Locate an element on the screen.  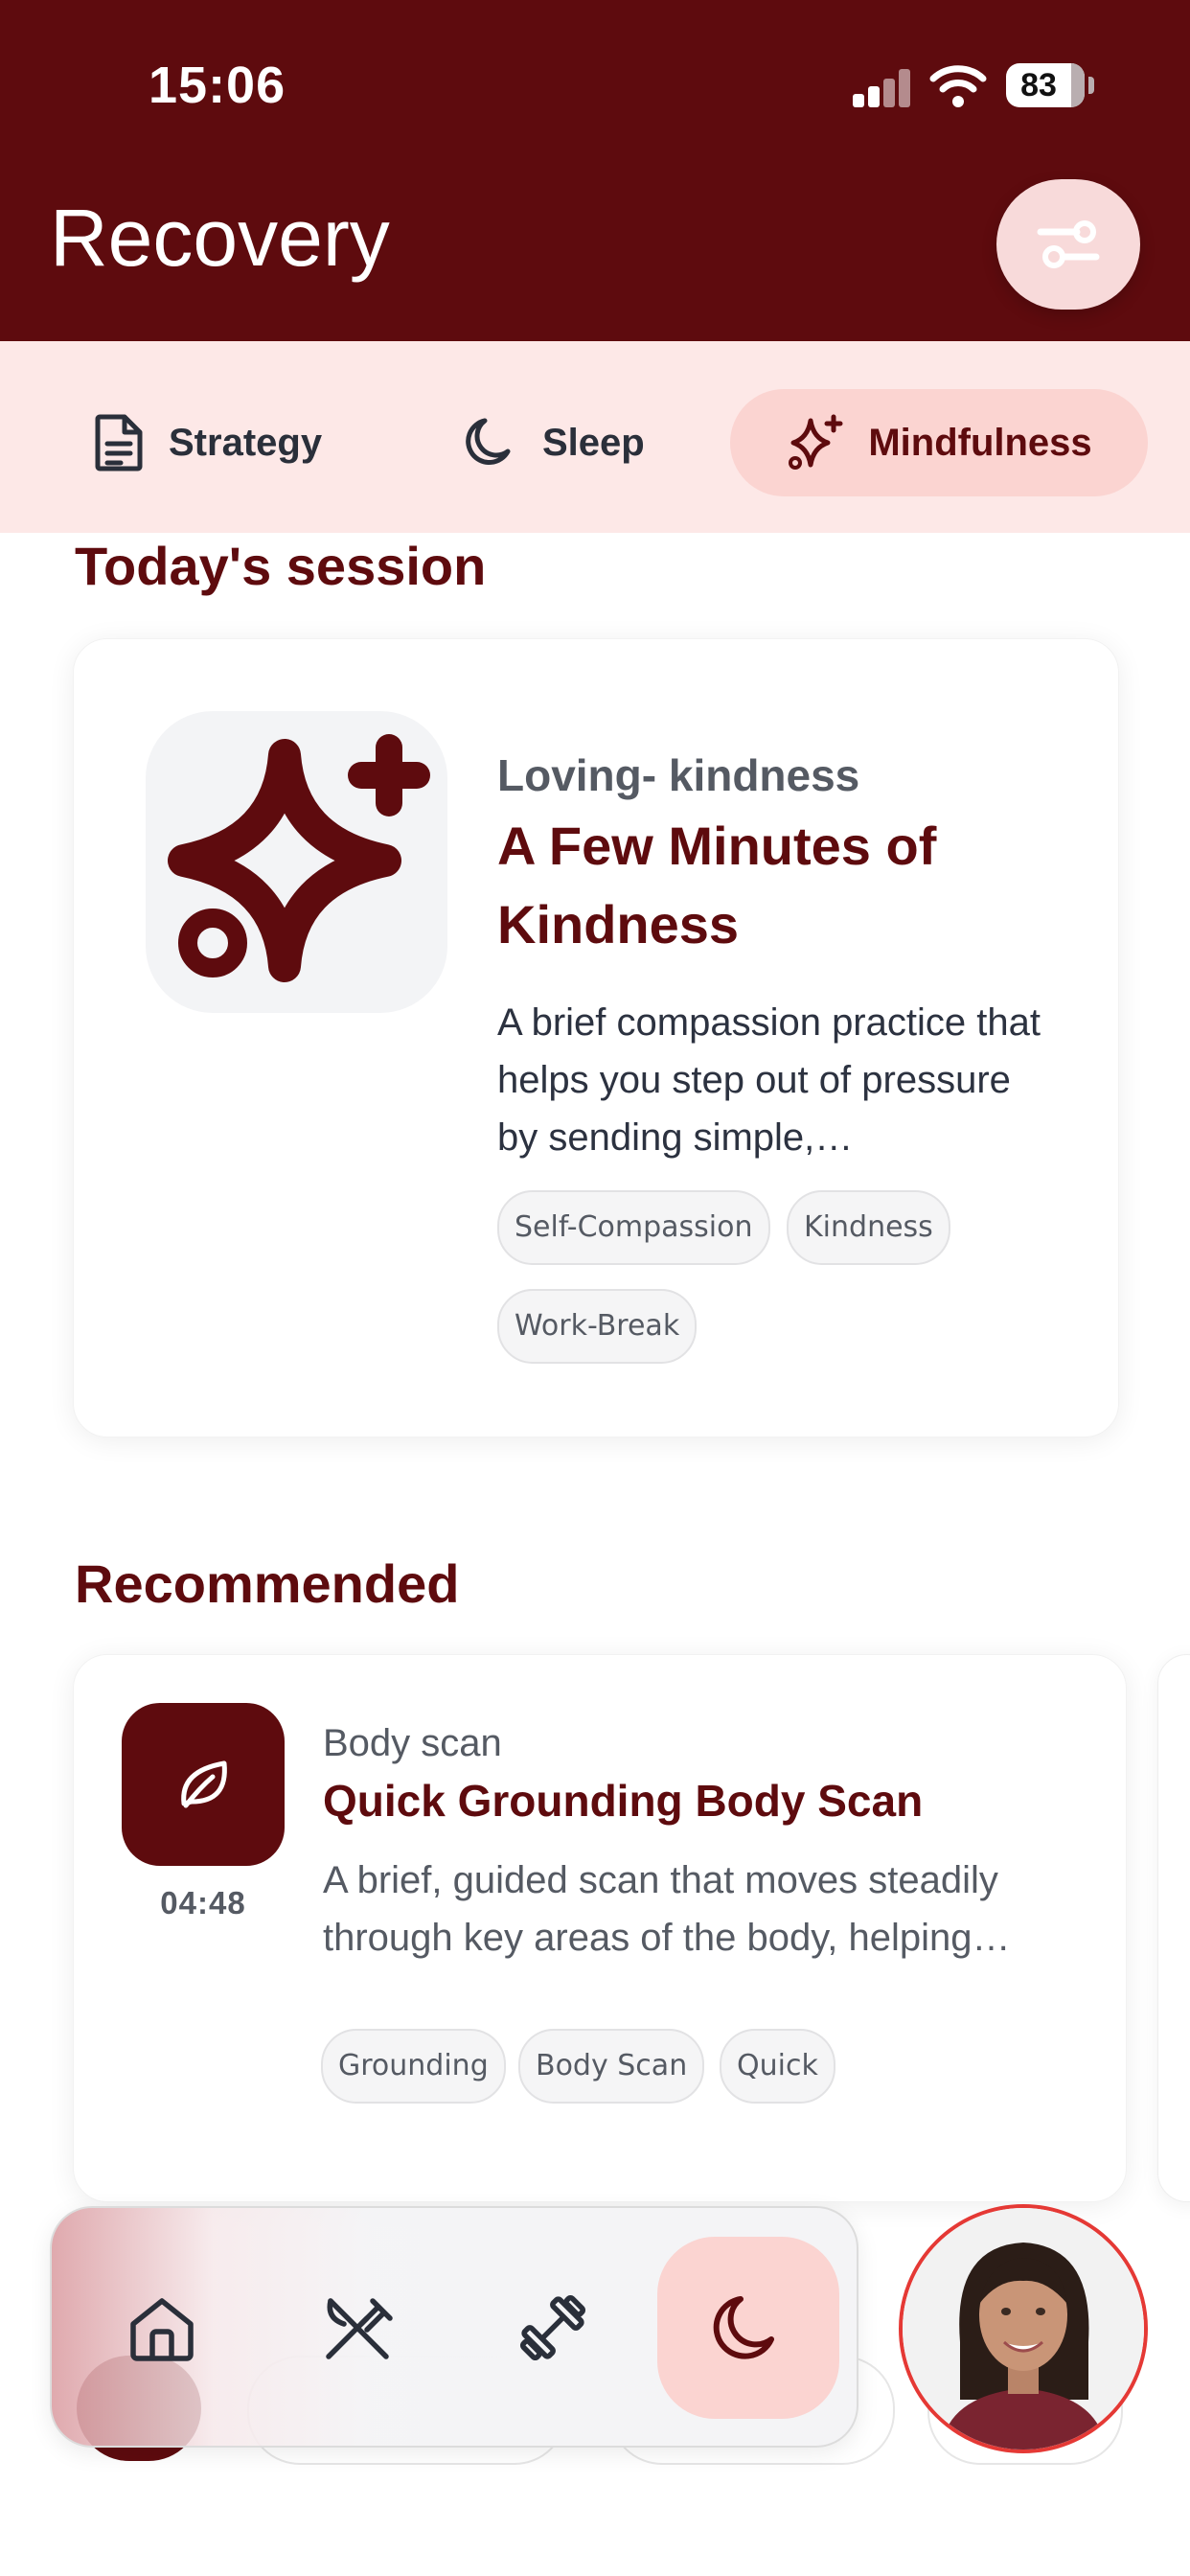
session-title: A Few Minutes of Kindness is located at coordinates (717, 885).